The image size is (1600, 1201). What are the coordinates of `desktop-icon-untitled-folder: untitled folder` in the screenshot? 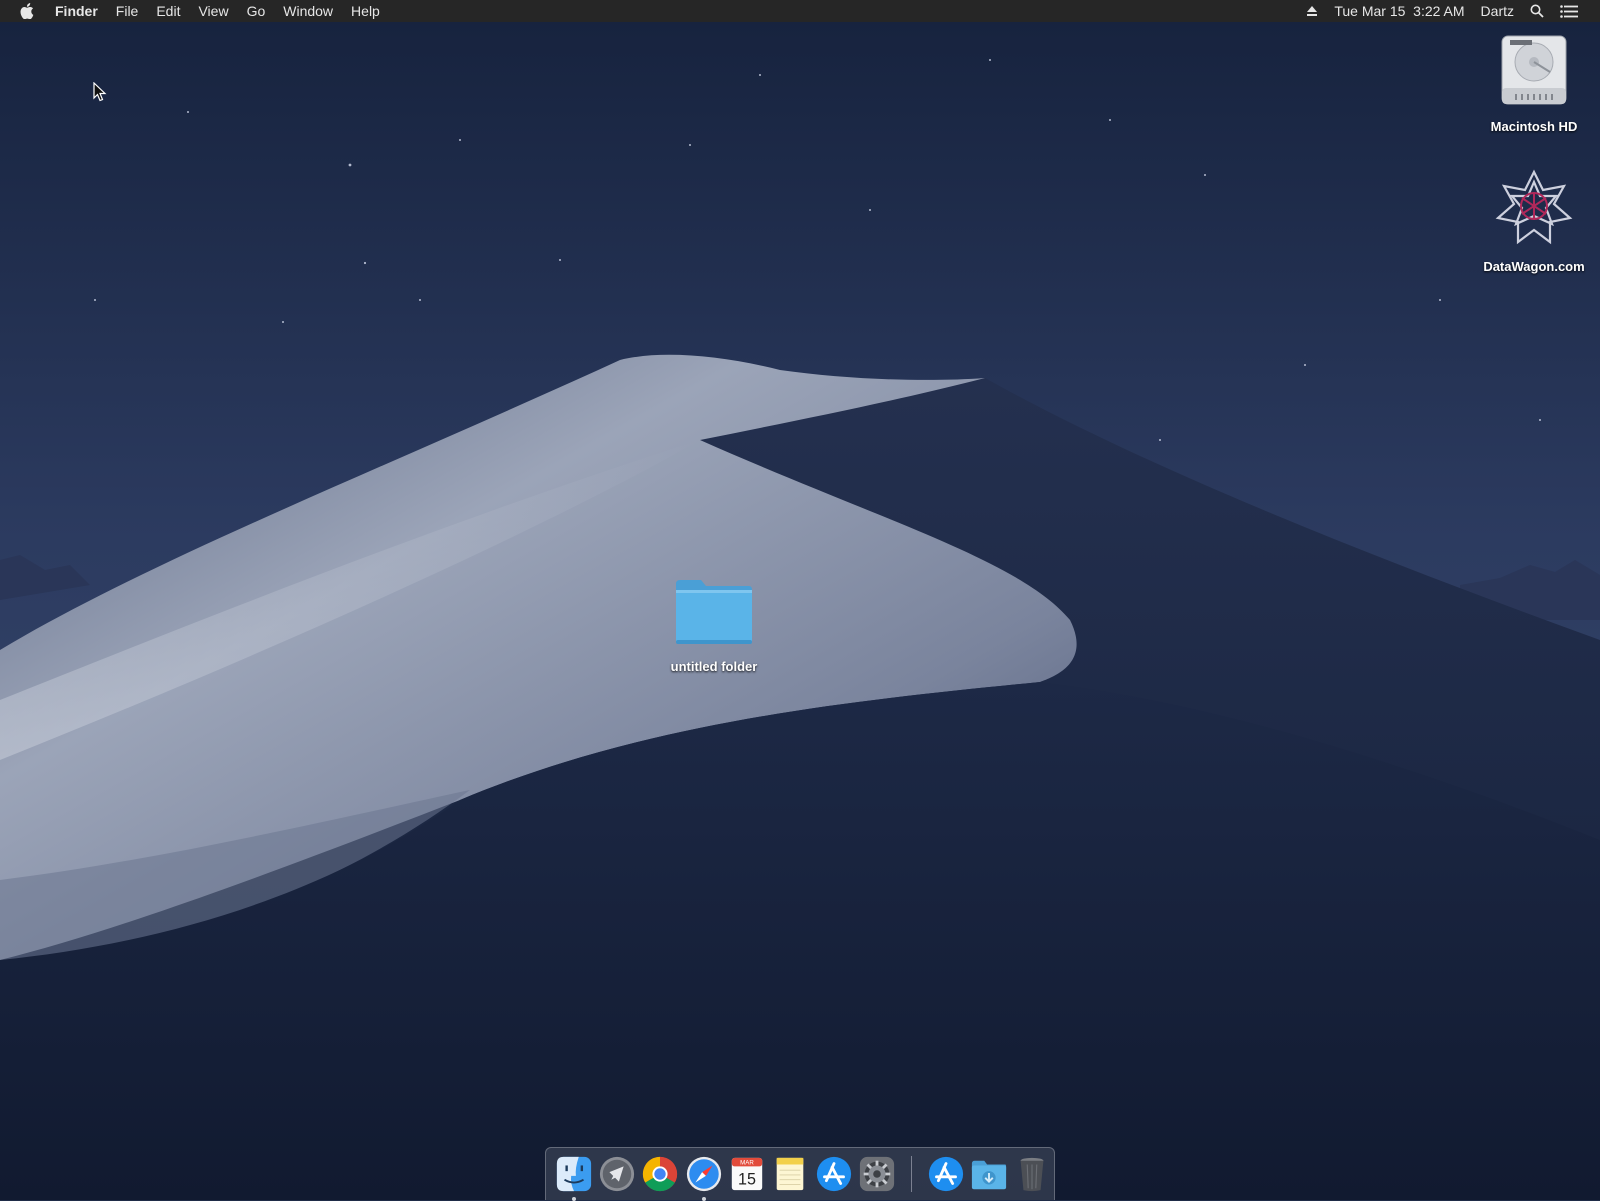 It's located at (714, 626).